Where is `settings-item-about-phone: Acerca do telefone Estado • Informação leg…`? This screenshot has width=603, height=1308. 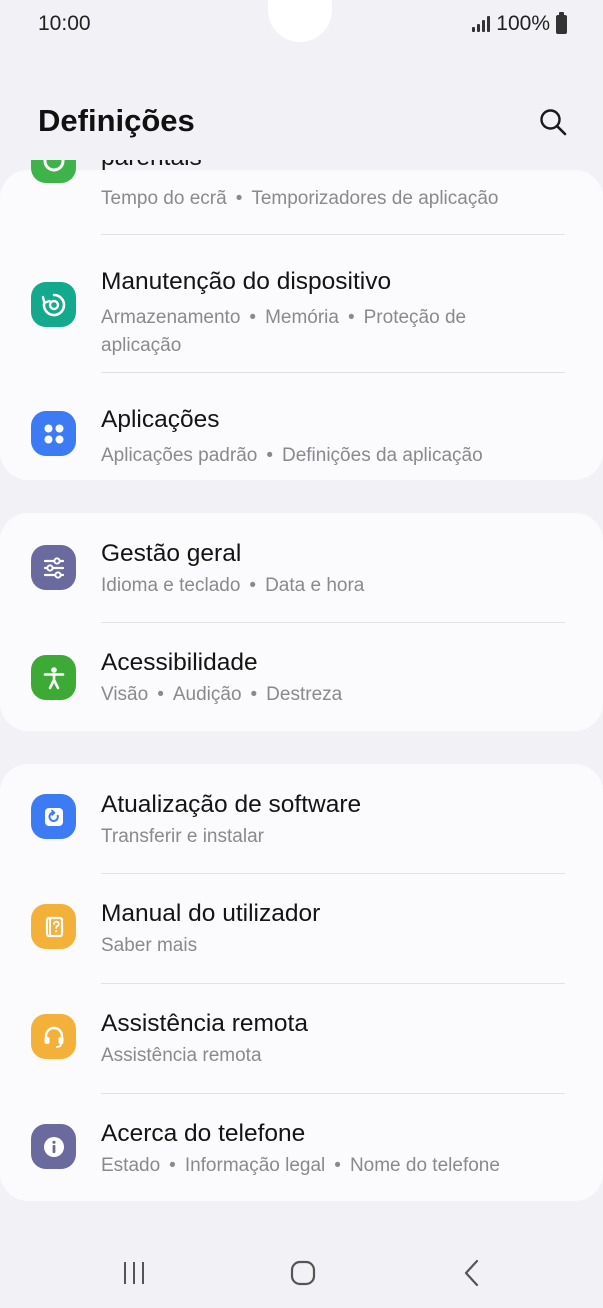 settings-item-about-phone: Acerca do telefone Estado • Informação leg… is located at coordinates (301, 1147).